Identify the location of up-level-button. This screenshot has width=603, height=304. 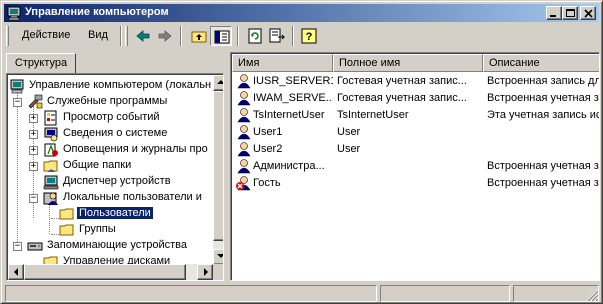
(199, 36).